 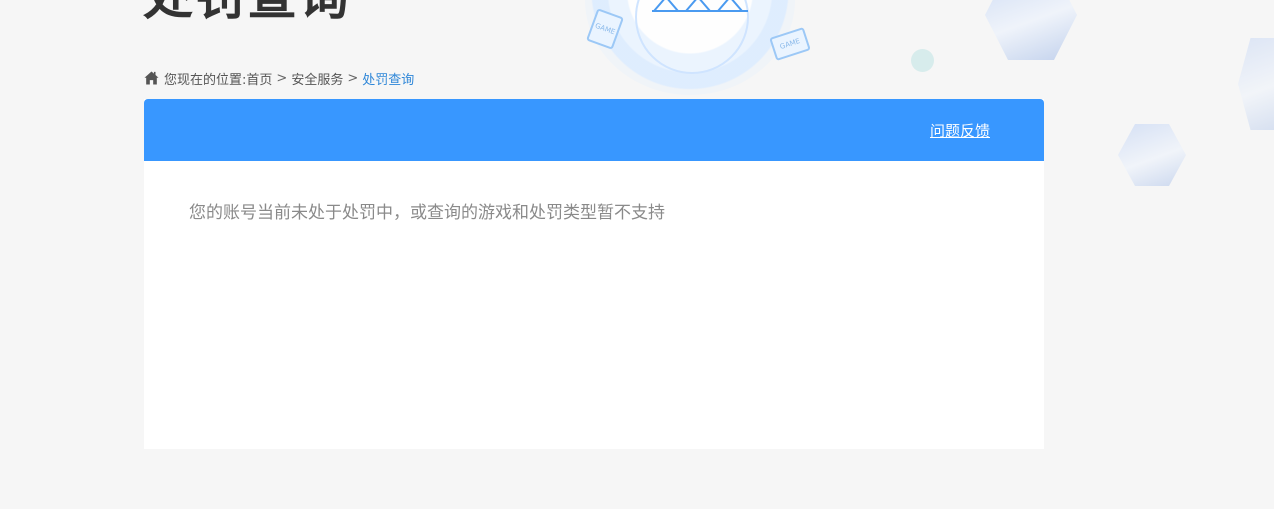 What do you see at coordinates (205, 80) in the screenshot?
I see `breadcrumb-prefix: 您现在的位置:` at bounding box center [205, 80].